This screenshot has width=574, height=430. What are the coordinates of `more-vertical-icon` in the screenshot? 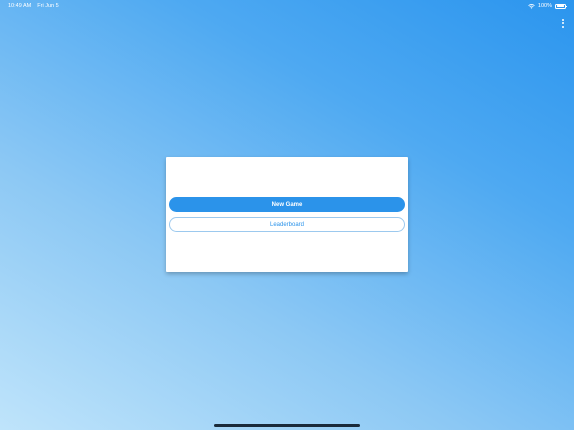 It's located at (563, 19).